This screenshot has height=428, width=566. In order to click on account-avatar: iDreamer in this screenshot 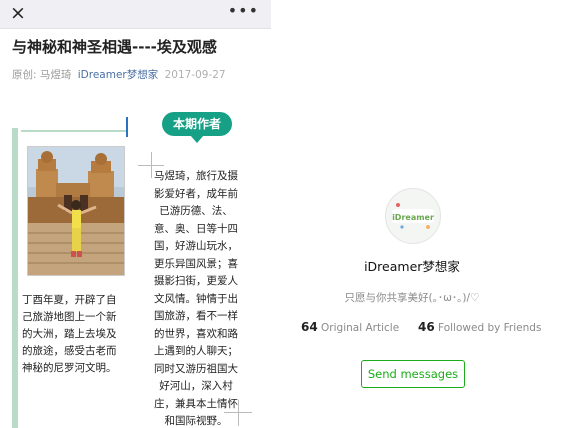, I will do `click(413, 216)`.